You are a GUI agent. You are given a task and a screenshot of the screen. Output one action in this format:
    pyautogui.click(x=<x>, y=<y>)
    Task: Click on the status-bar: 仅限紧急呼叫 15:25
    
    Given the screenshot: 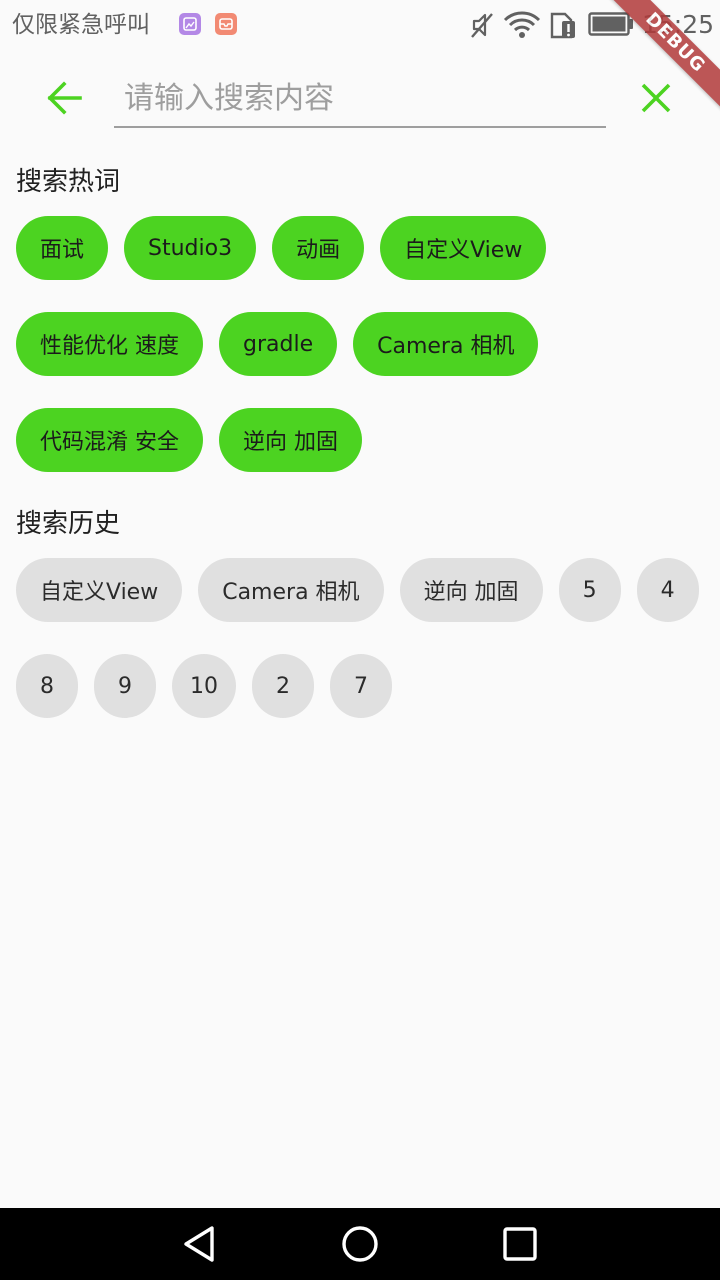 What is the action you would take?
    pyautogui.click(x=360, y=25)
    